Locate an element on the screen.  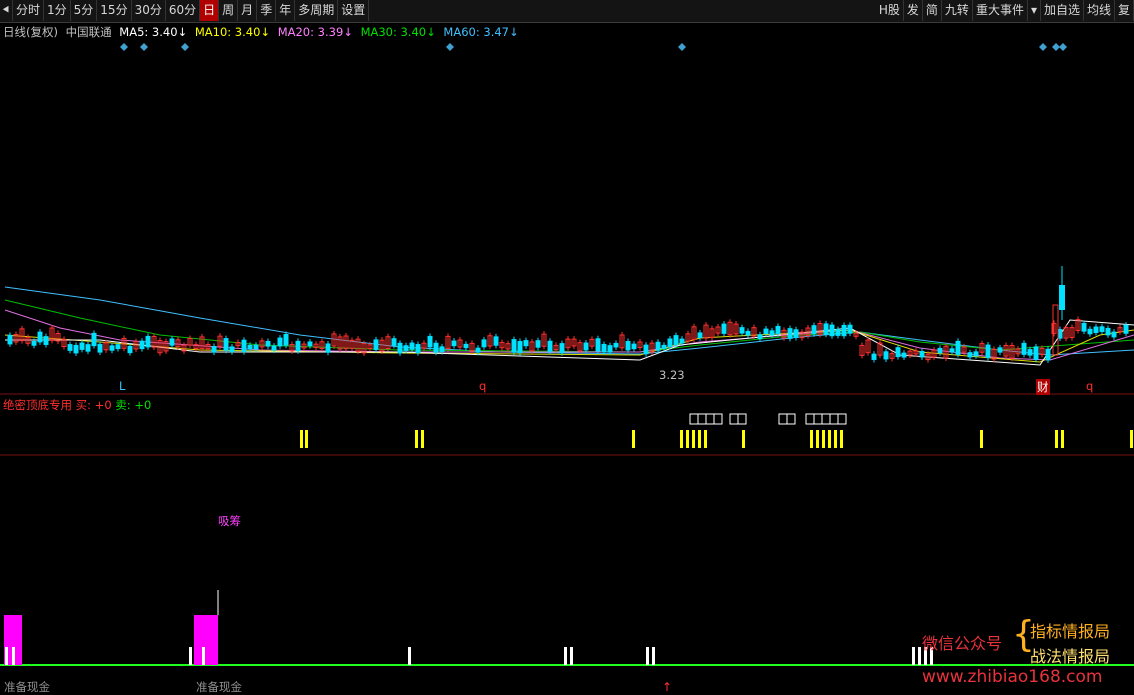
indicator1-sell: 卖: +0 is located at coordinates (133, 405).